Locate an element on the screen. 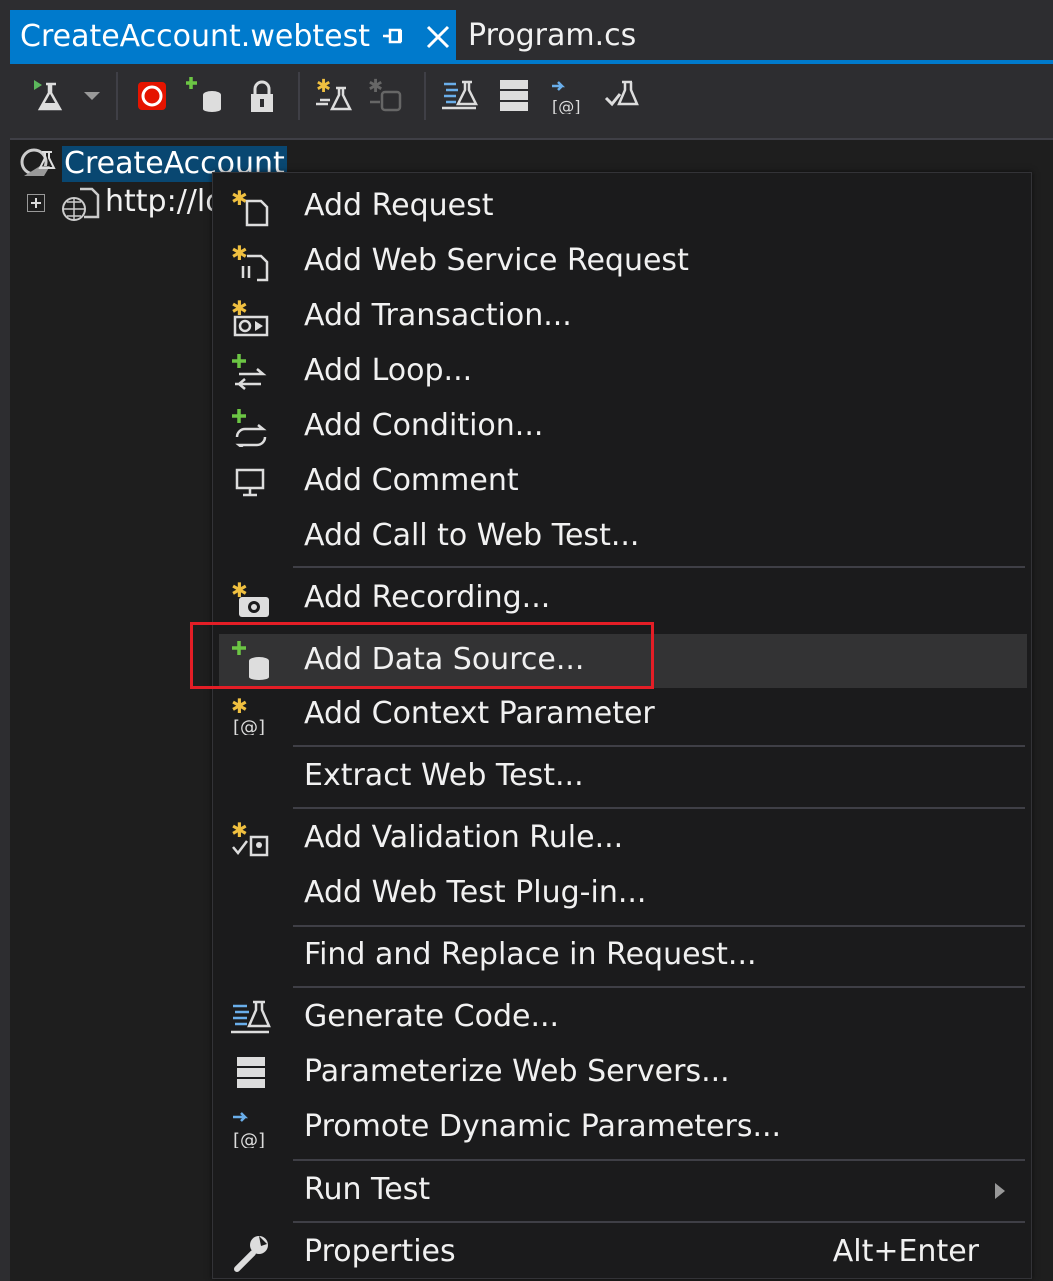 Image resolution: width=1053 pixels, height=1281 pixels. menu-item-label: Properties is located at coordinates (380, 1251).